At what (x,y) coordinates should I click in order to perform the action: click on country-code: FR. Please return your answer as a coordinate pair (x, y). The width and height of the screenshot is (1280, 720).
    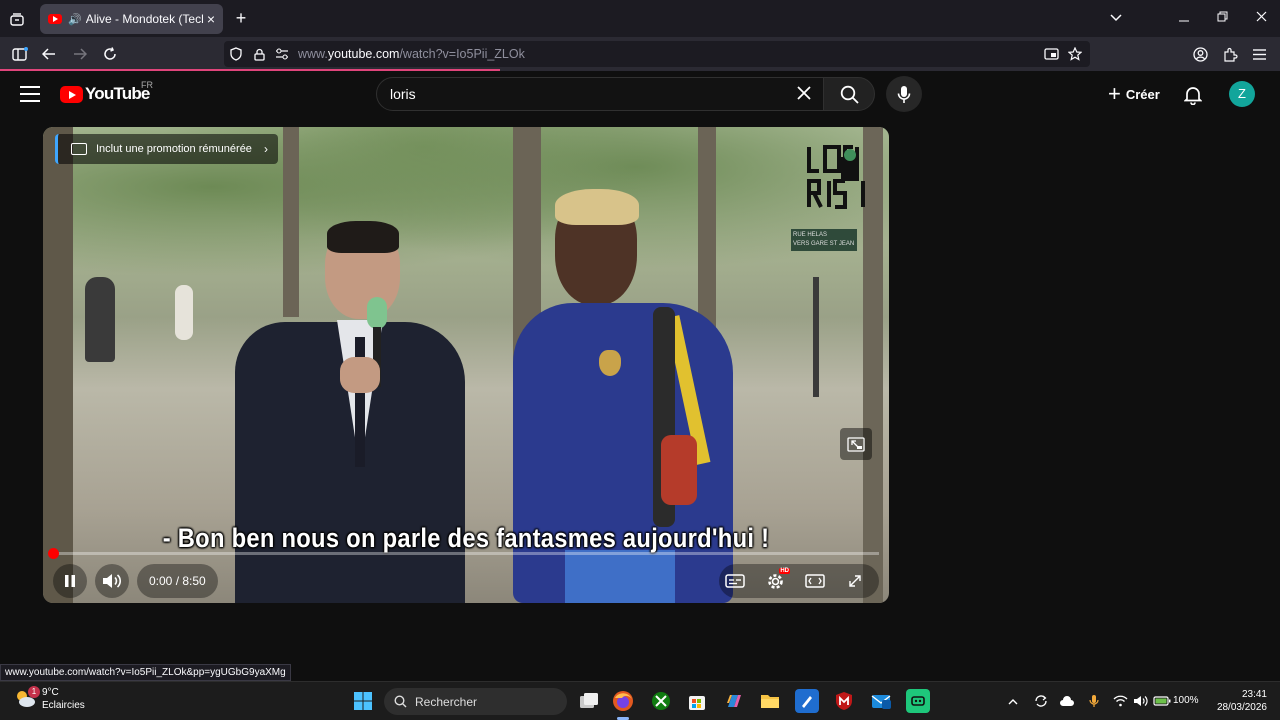
    Looking at the image, I should click on (147, 85).